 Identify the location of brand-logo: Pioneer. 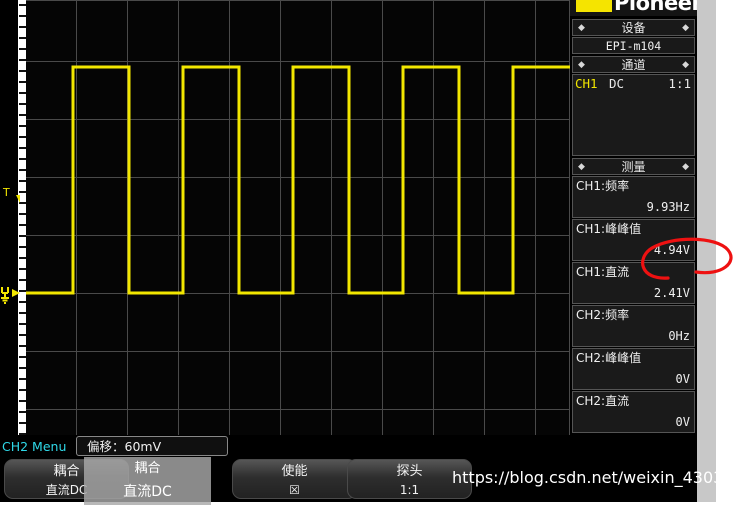
(633, 8).